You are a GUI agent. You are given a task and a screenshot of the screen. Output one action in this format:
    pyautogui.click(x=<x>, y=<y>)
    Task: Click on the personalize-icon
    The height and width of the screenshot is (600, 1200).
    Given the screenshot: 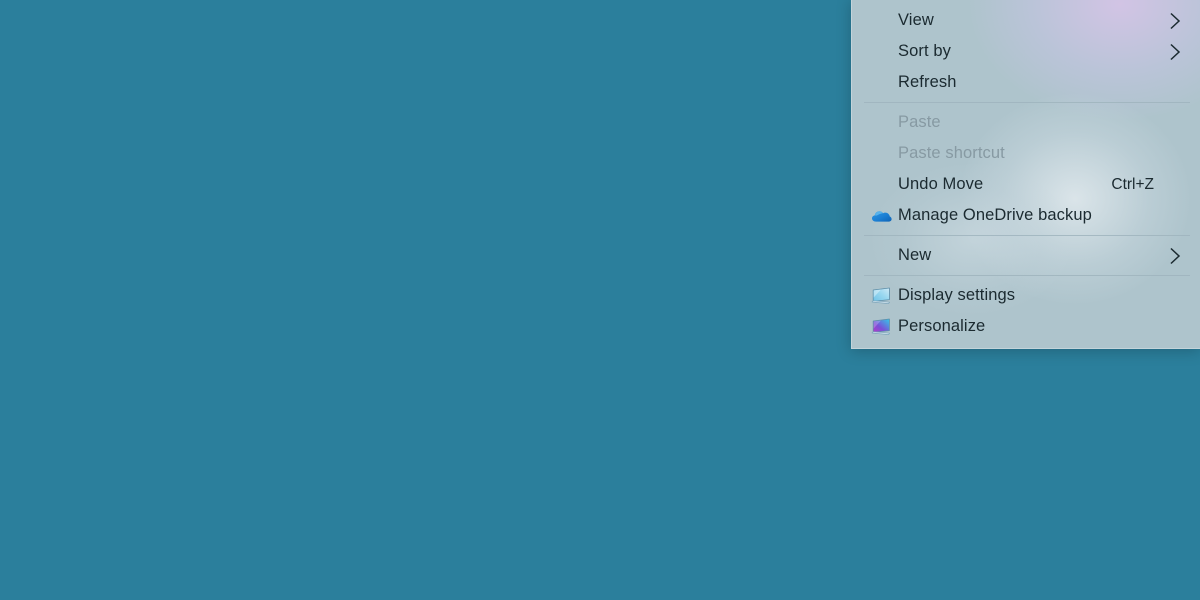 What is the action you would take?
    pyautogui.click(x=881, y=327)
    